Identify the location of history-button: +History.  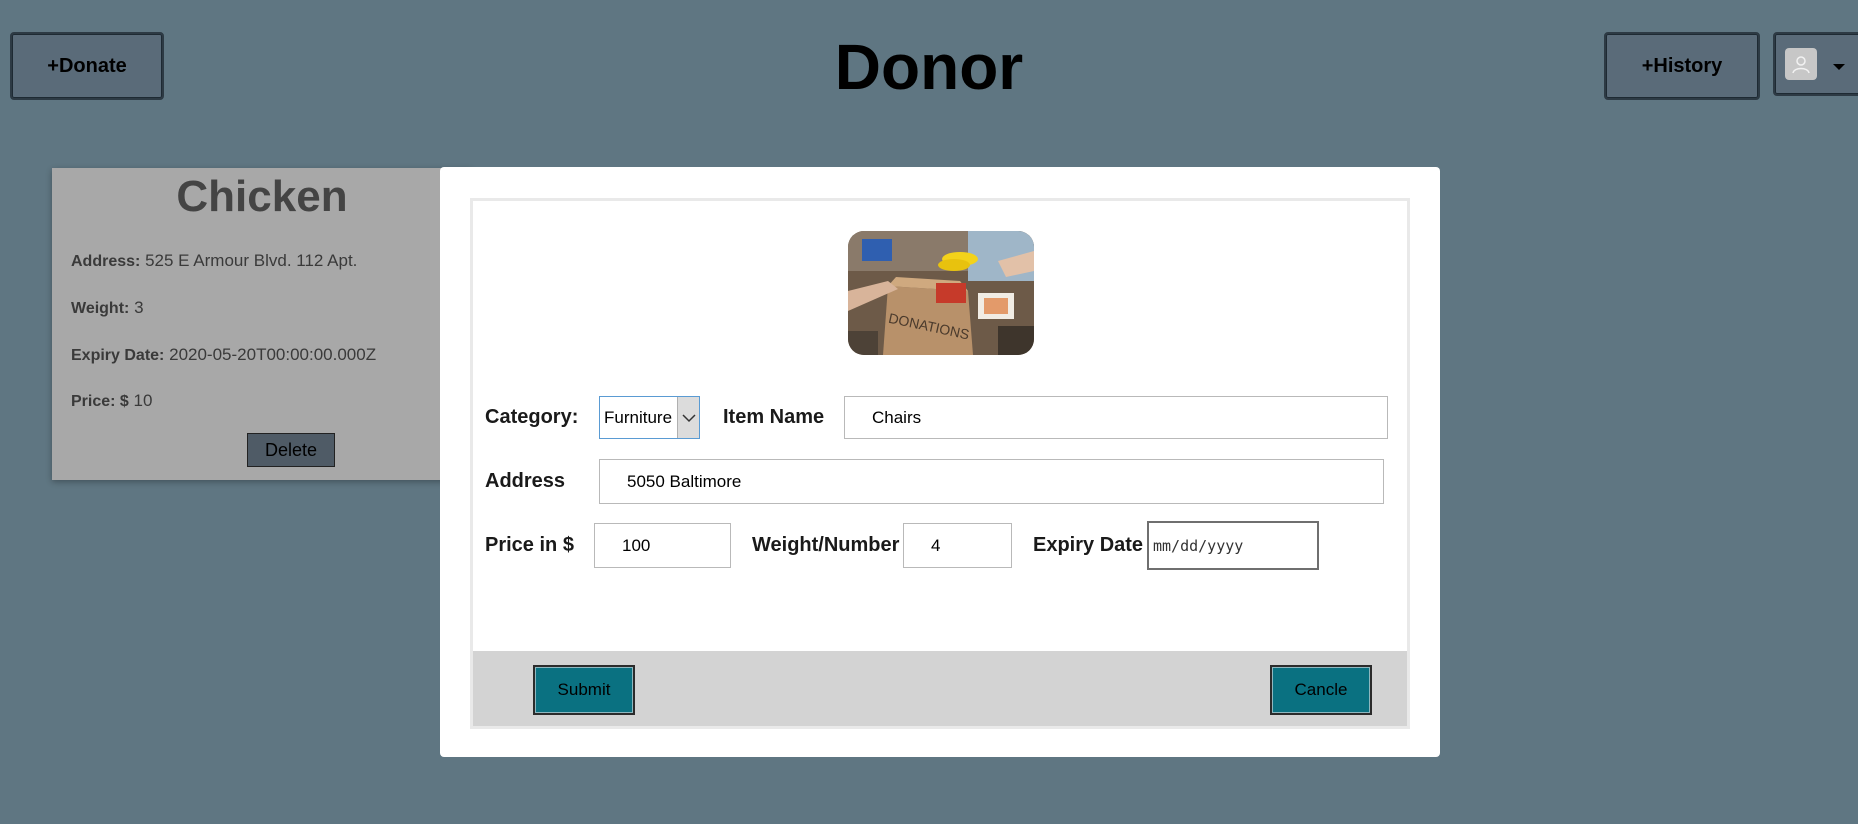
(1682, 66).